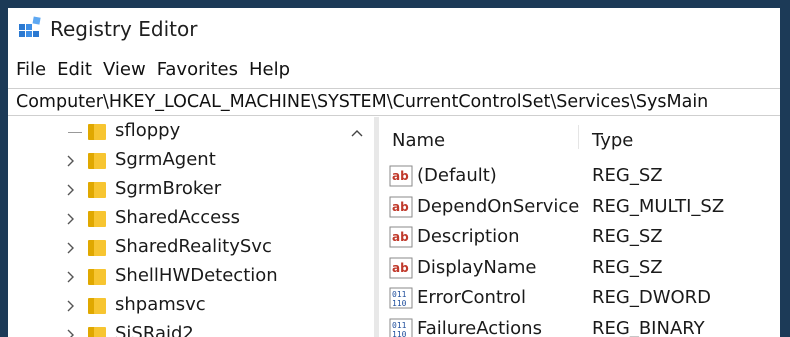 This screenshot has height=337, width=790. I want to click on menu-help: Help, so click(265, 69).